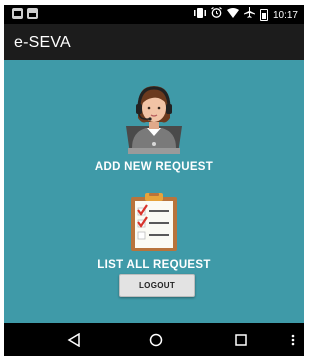 This screenshot has width=320, height=356. I want to click on app-title: e-SEVA, so click(42, 42).